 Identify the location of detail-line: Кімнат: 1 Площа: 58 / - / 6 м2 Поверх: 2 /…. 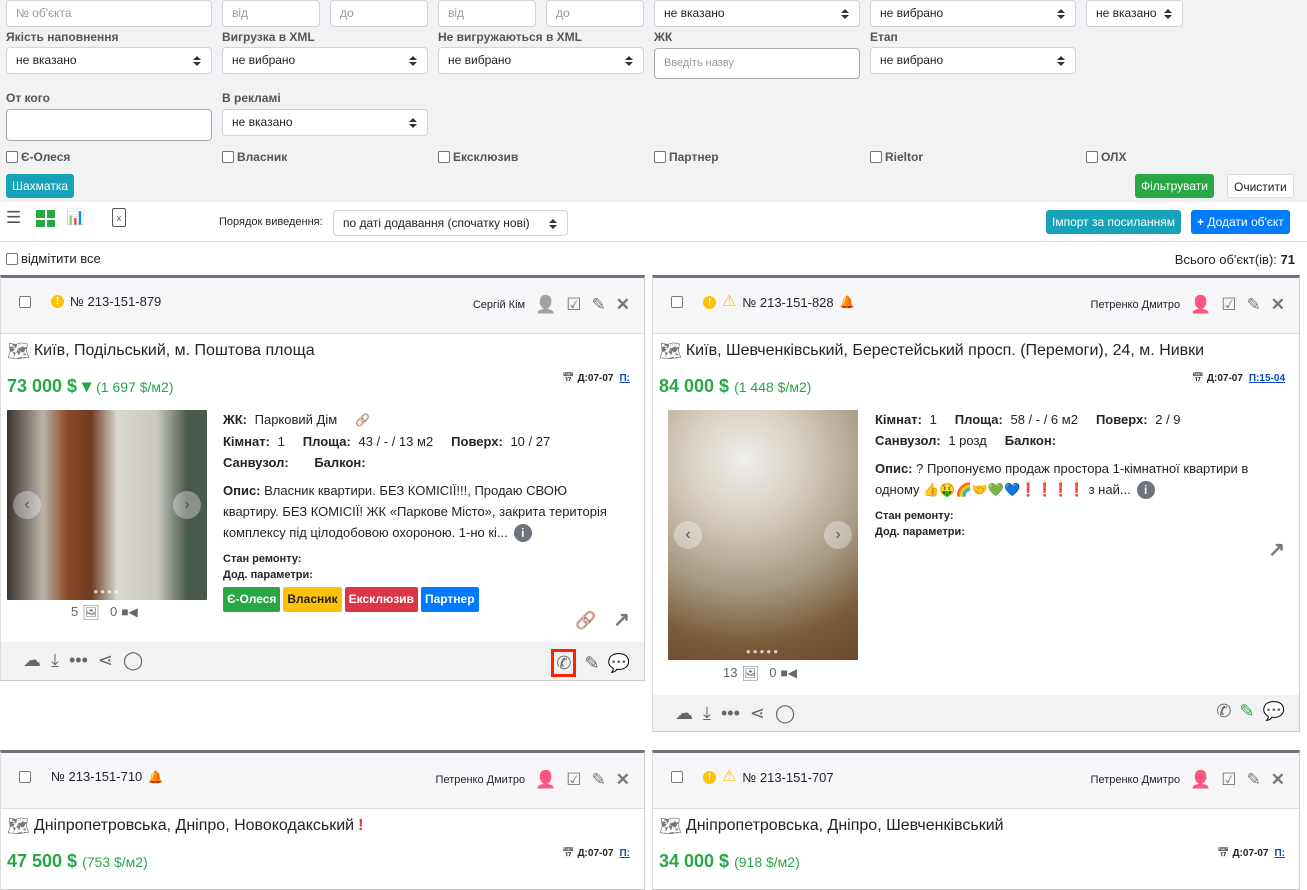
(1073, 419).